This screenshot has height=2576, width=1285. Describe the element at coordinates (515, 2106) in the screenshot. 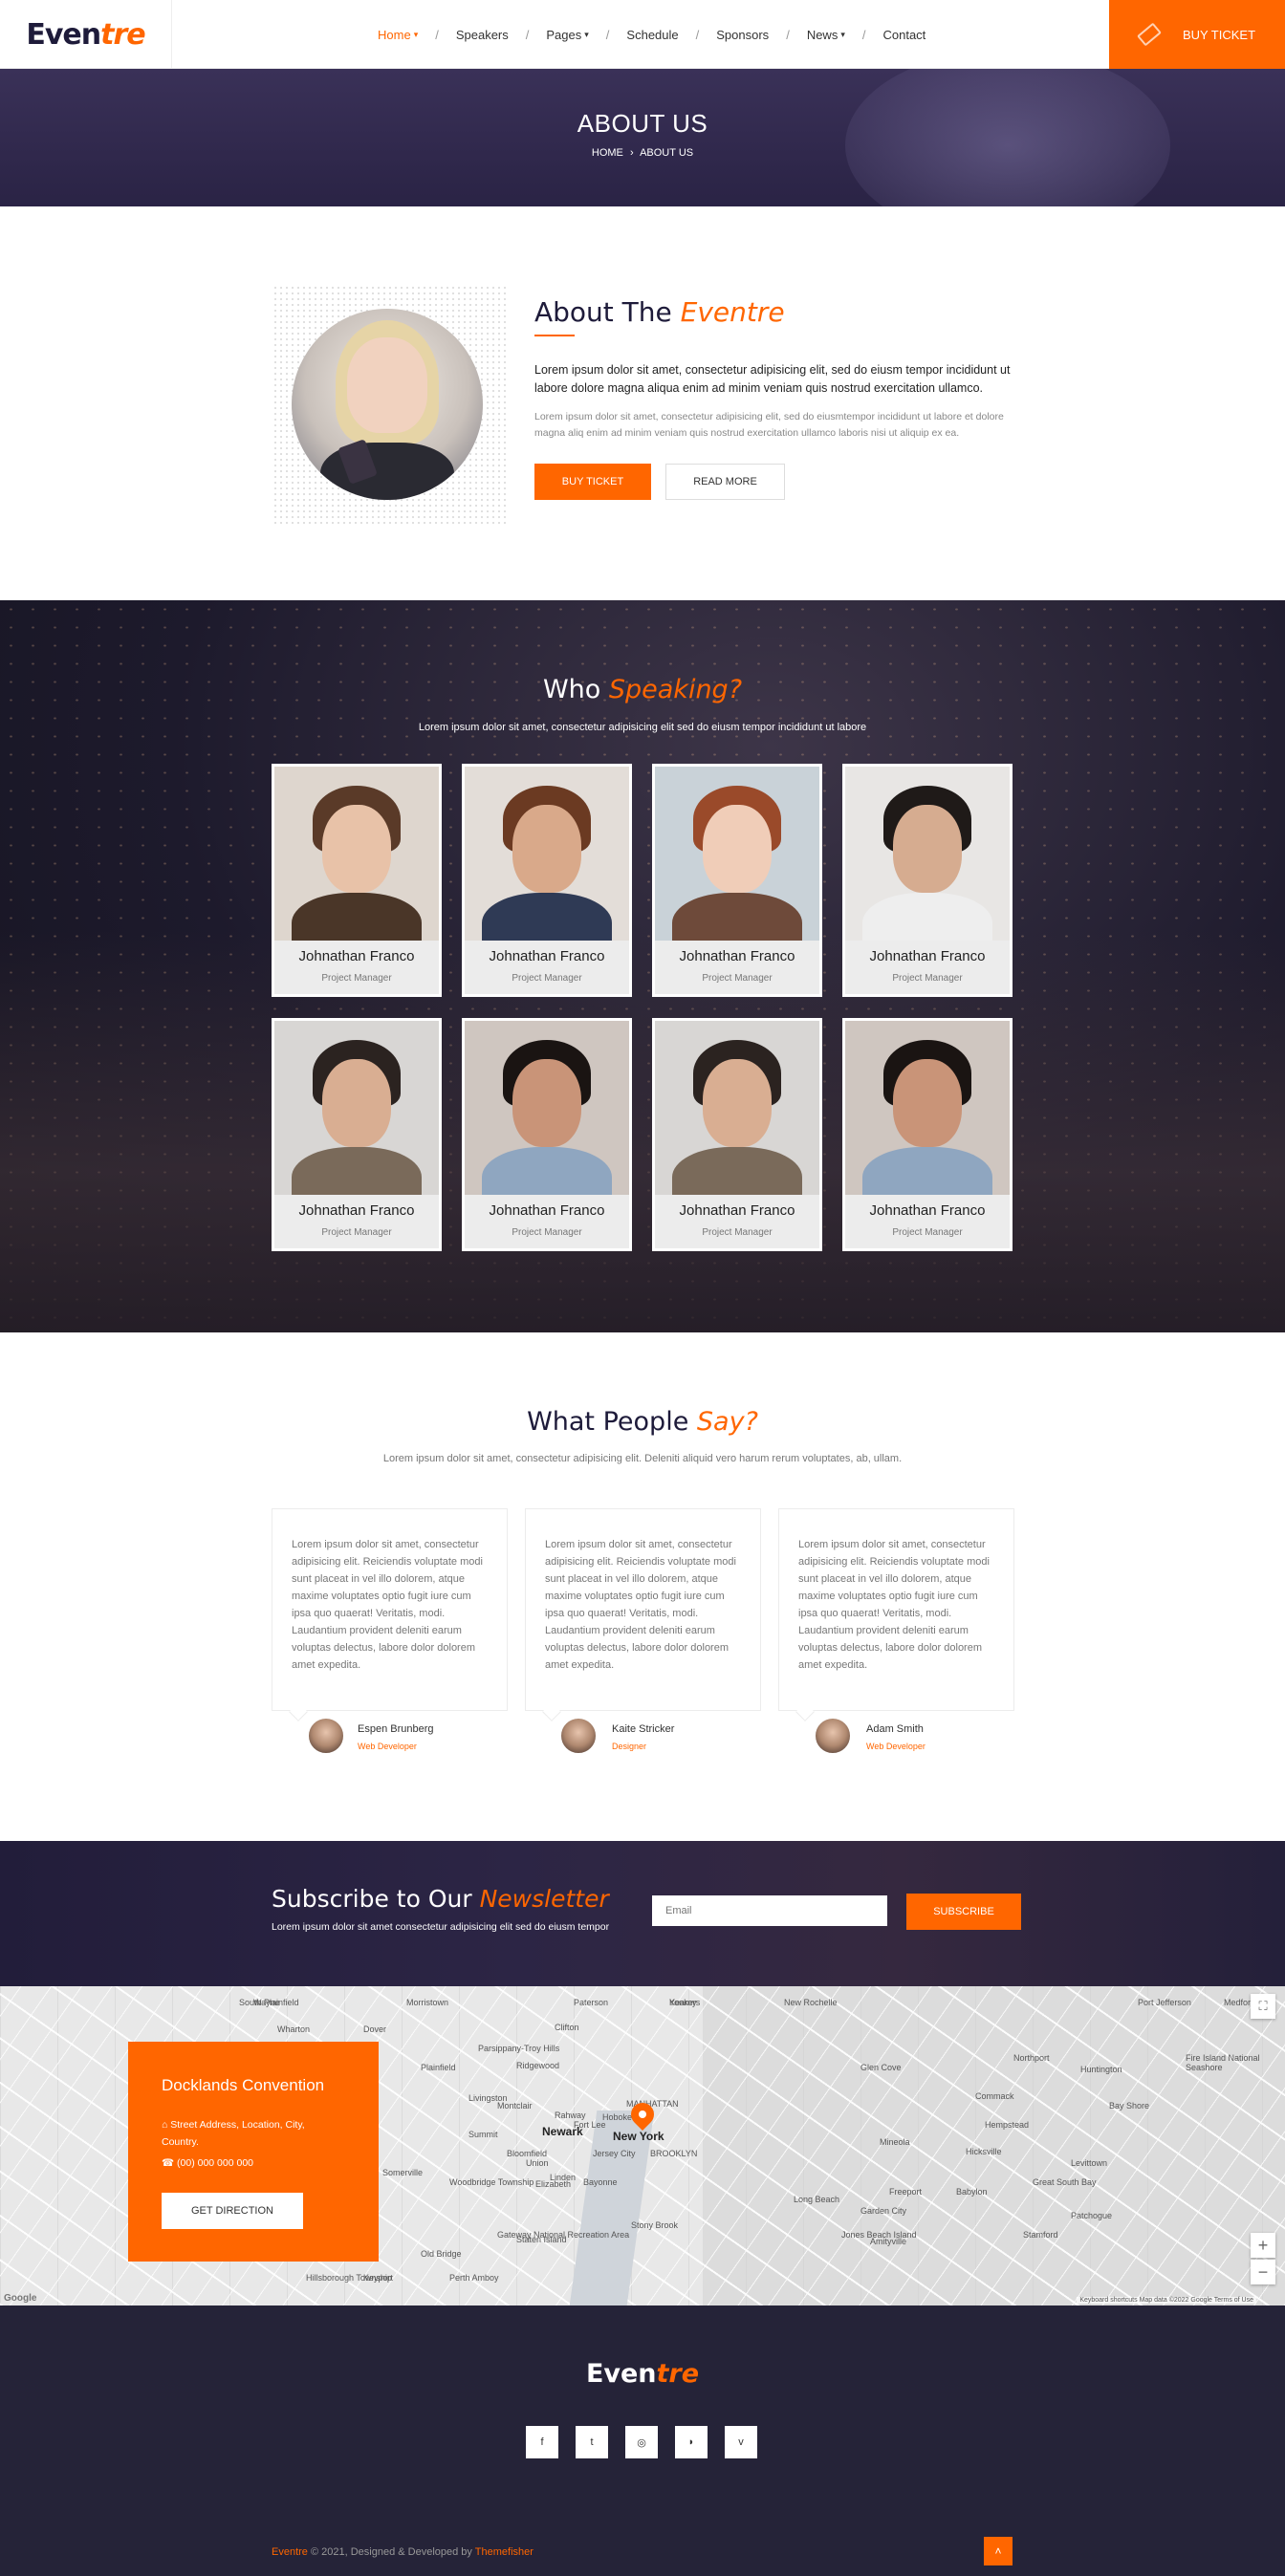

I see `map-place-label: Montclair` at that location.